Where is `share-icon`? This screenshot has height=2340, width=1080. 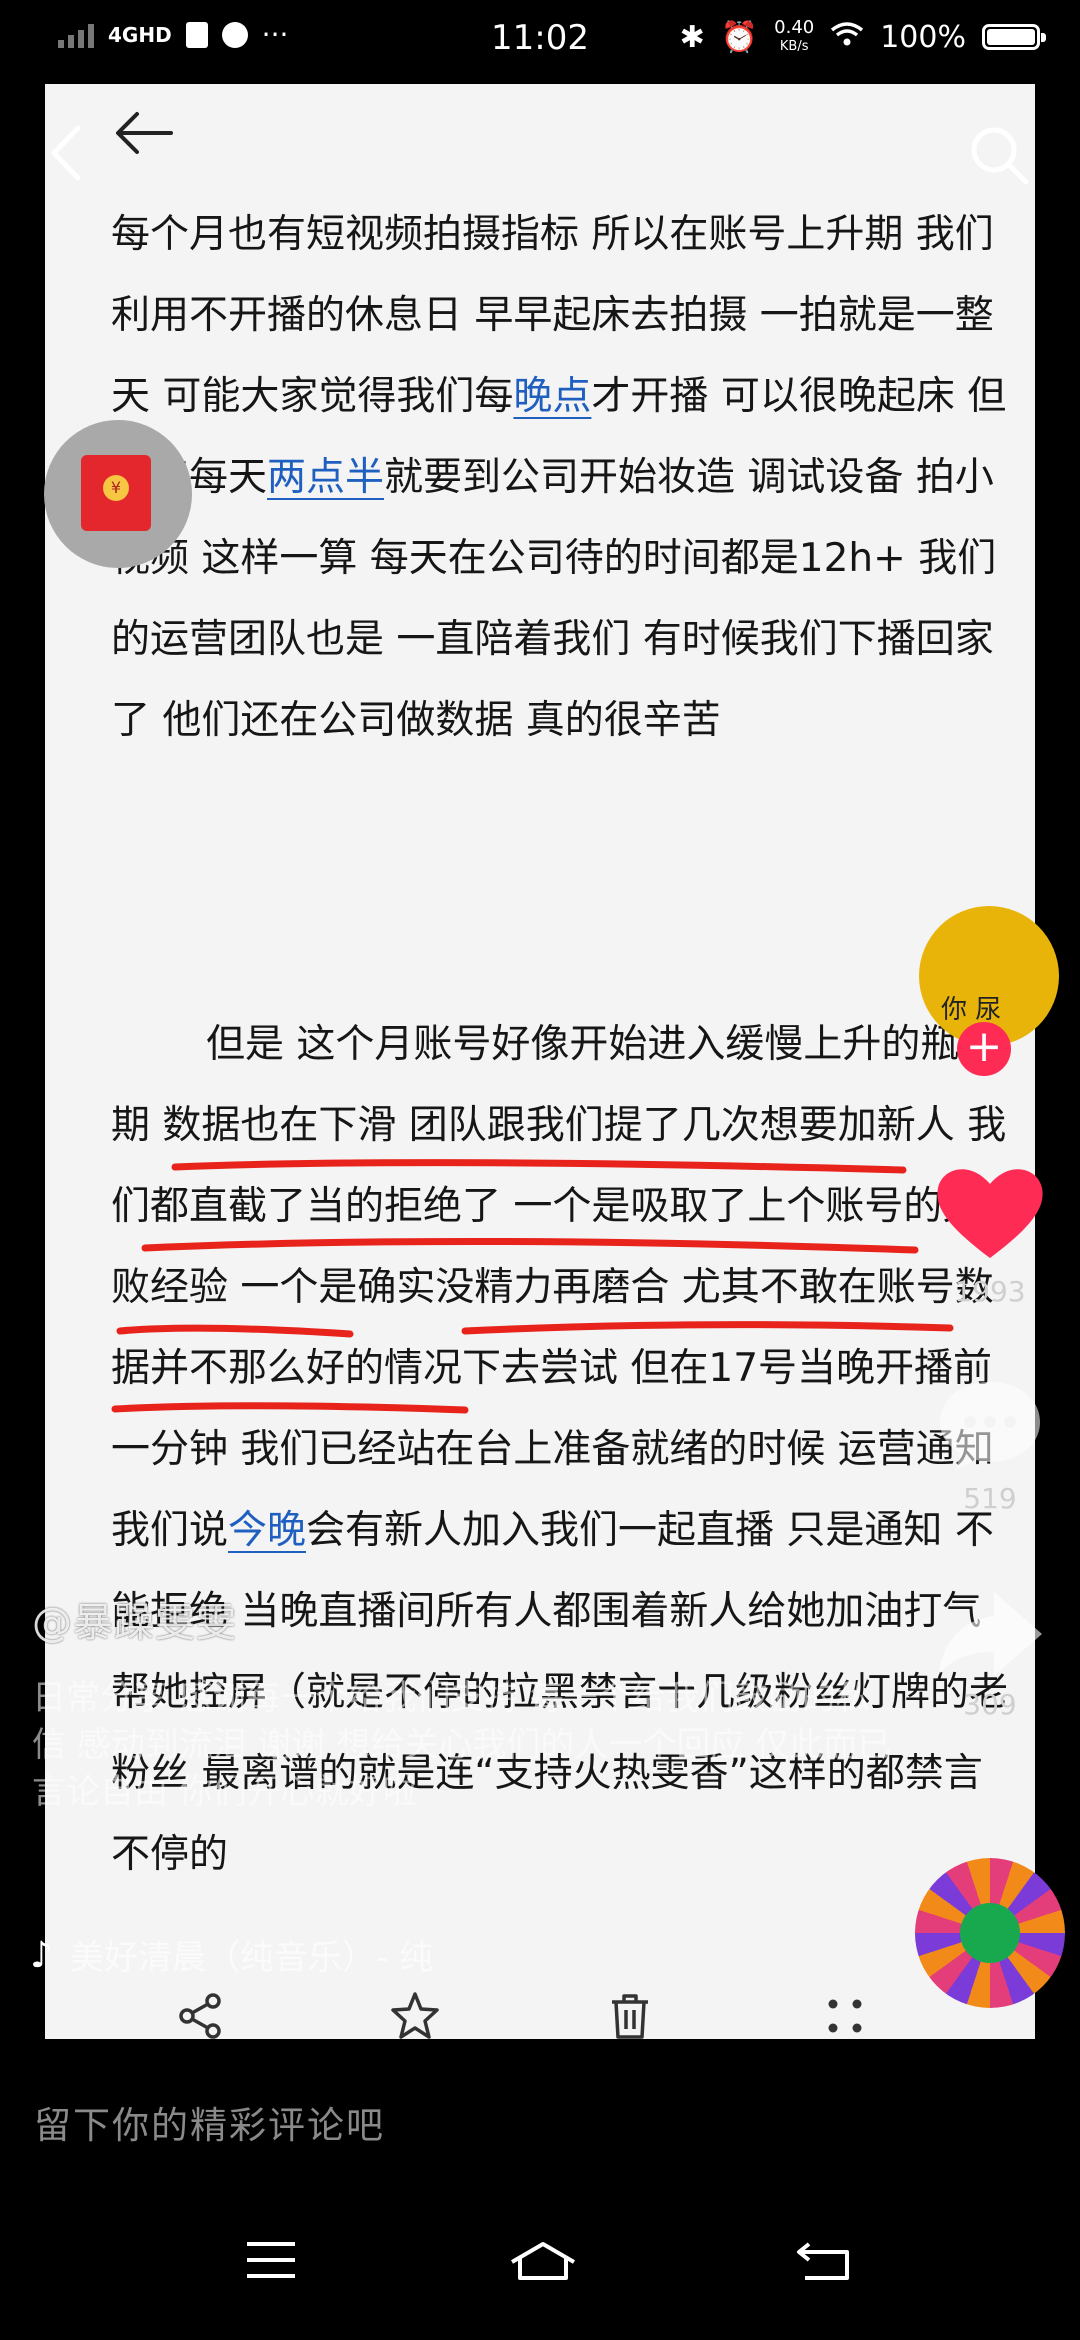
share-icon is located at coordinates (200, 2016).